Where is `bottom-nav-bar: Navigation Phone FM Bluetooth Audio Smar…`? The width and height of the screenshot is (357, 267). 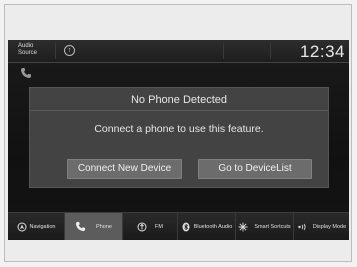
bottom-nav-bar: Navigation Phone FM Bluetooth Audio Smar… is located at coordinates (178, 226).